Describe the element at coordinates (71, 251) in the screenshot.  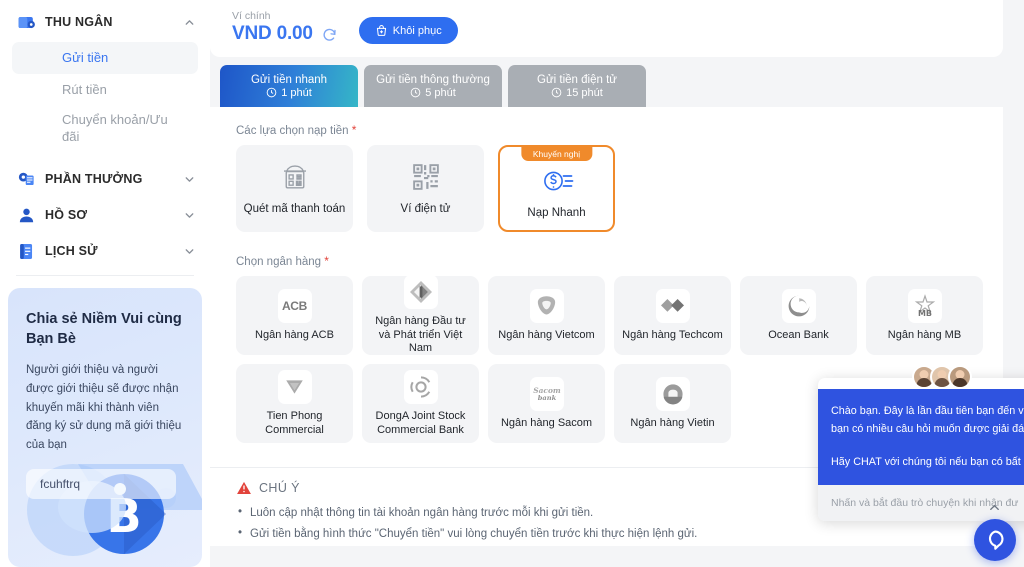
I see `sidebar-group-label: LỊCH SỬ` at that location.